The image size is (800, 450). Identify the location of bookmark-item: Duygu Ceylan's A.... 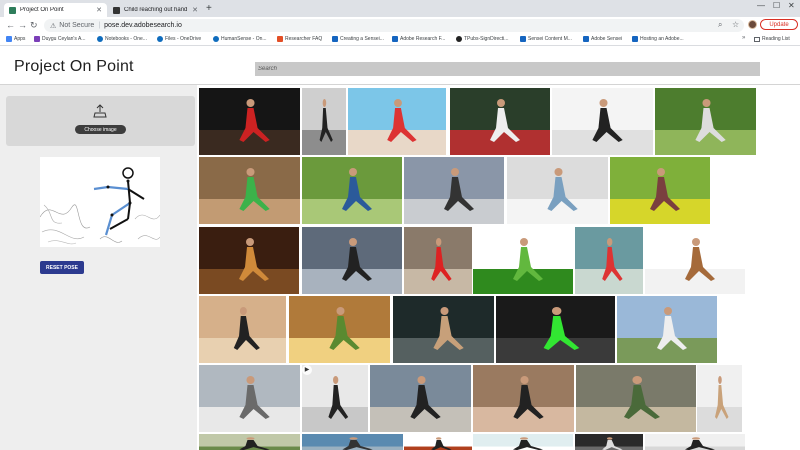
(59, 39).